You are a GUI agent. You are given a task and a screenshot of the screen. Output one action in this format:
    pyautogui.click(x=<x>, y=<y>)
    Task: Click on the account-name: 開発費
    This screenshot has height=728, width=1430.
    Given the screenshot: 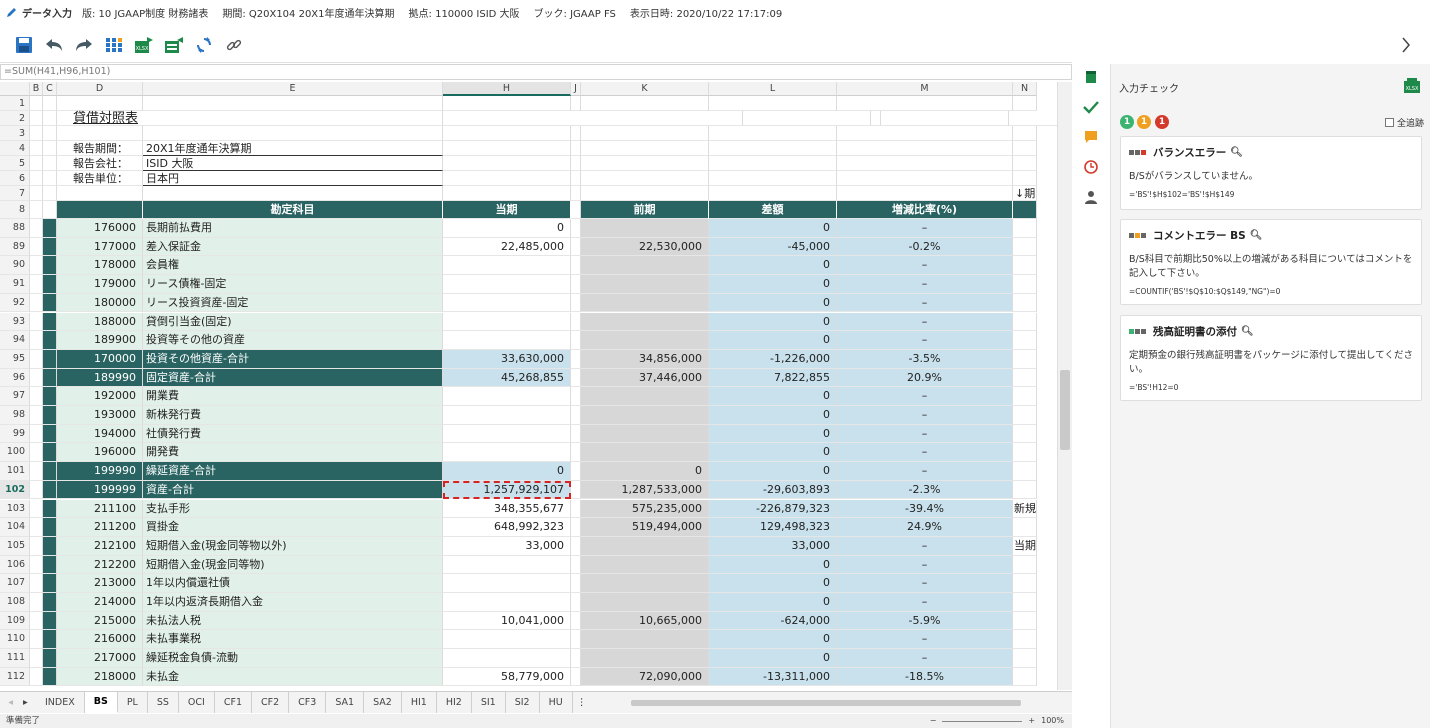 What is the action you would take?
    pyautogui.click(x=293, y=453)
    